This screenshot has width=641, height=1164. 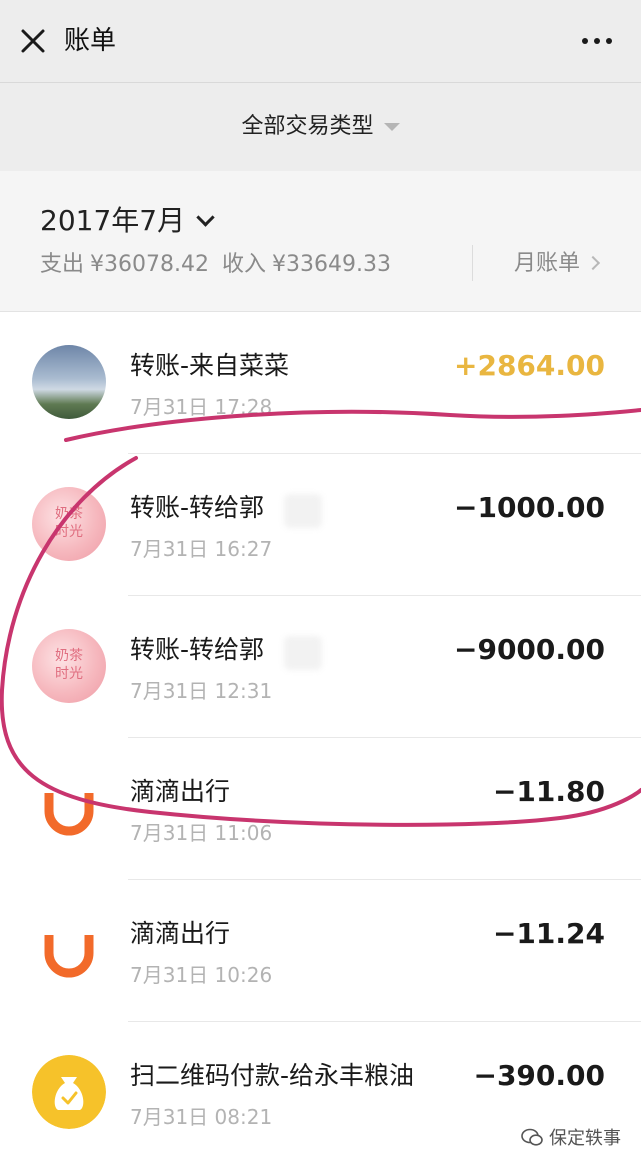 I want to click on transaction-amount: −9000.00, so click(x=529, y=649).